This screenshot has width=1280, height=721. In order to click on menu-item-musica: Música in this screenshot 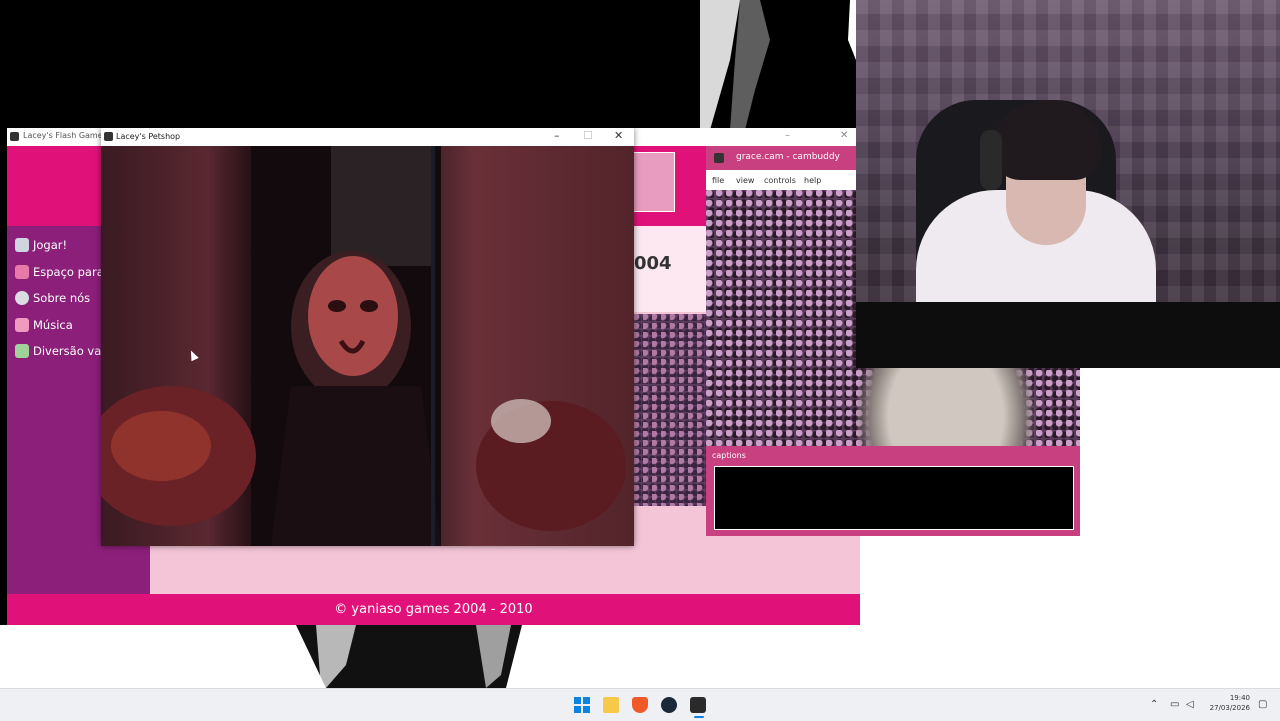, I will do `click(62, 325)`.